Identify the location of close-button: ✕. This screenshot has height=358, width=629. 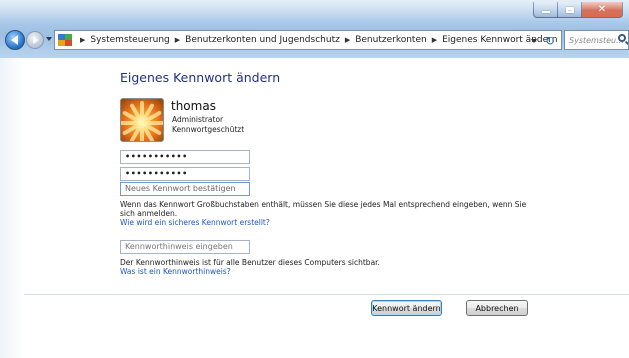
(602, 10).